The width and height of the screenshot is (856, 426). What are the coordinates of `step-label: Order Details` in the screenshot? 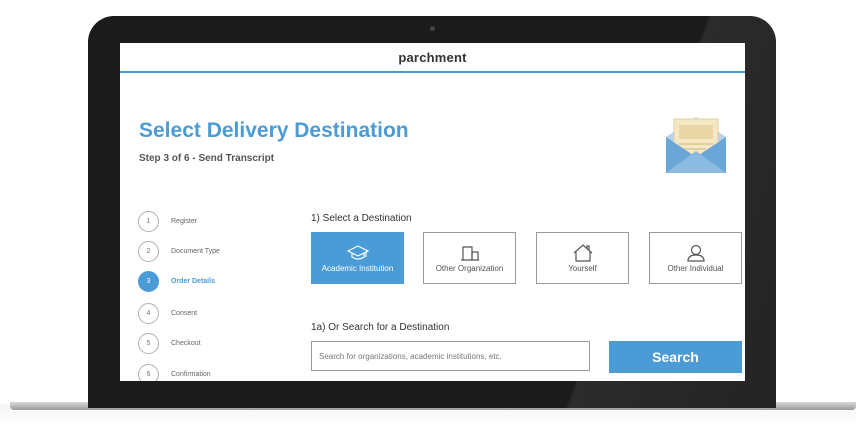 It's located at (193, 281).